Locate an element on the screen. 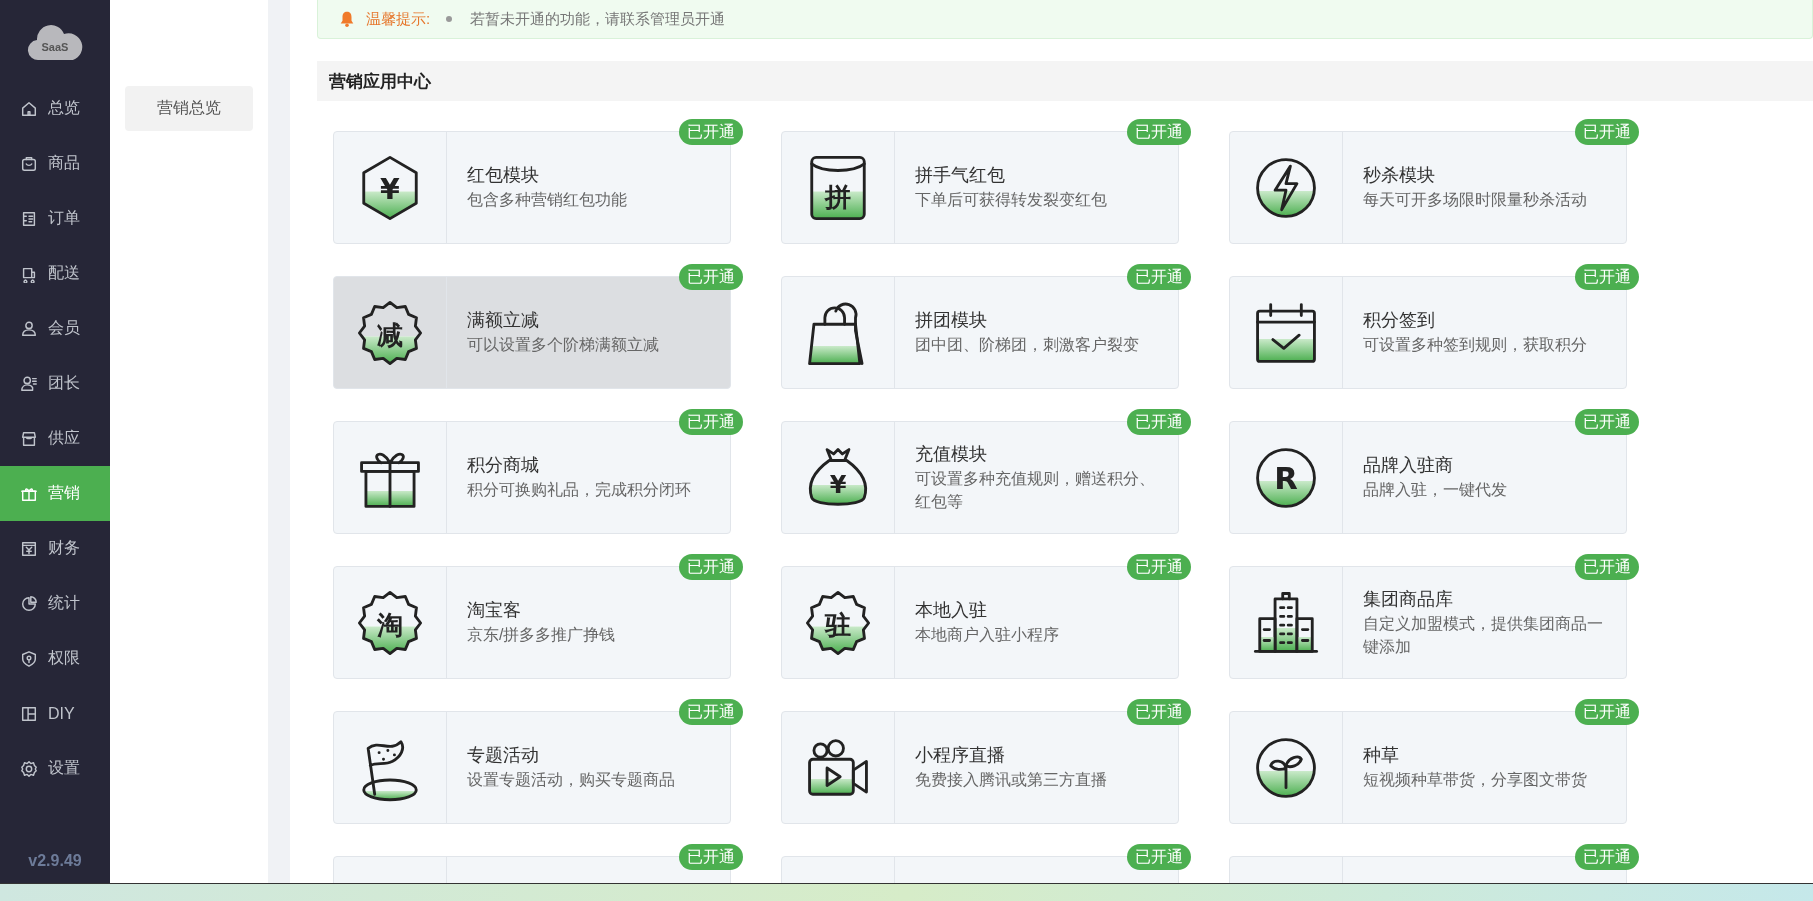 The height and width of the screenshot is (901, 1813). card-title: 专题活动 is located at coordinates (503, 756).